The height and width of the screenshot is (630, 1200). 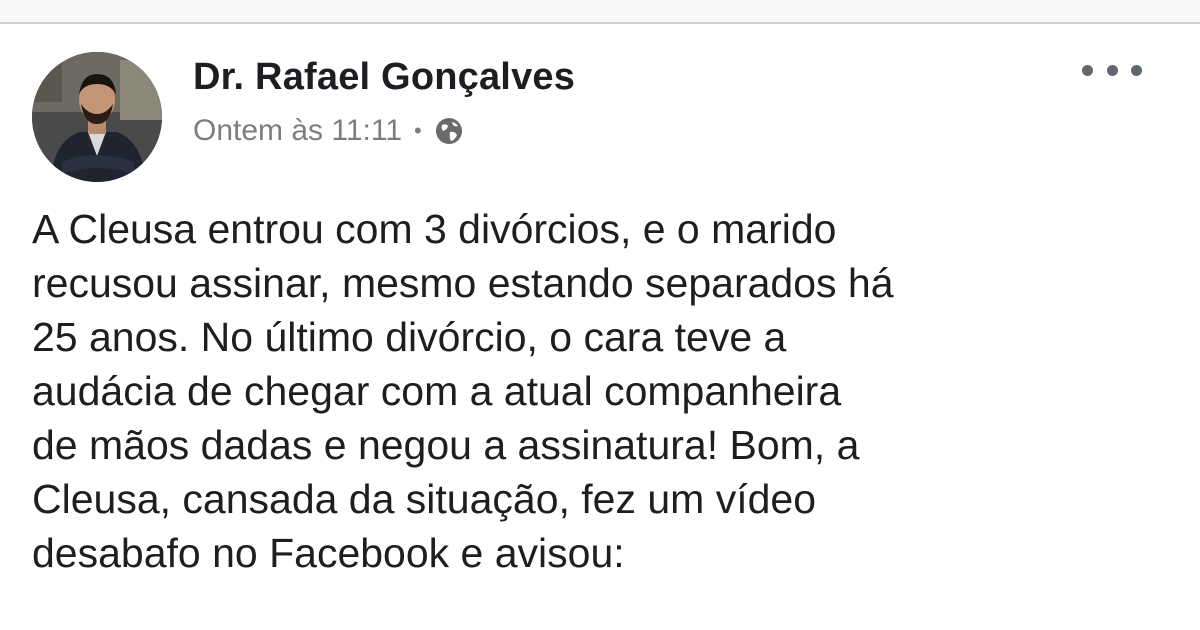 I want to click on avatar, so click(x=97, y=117).